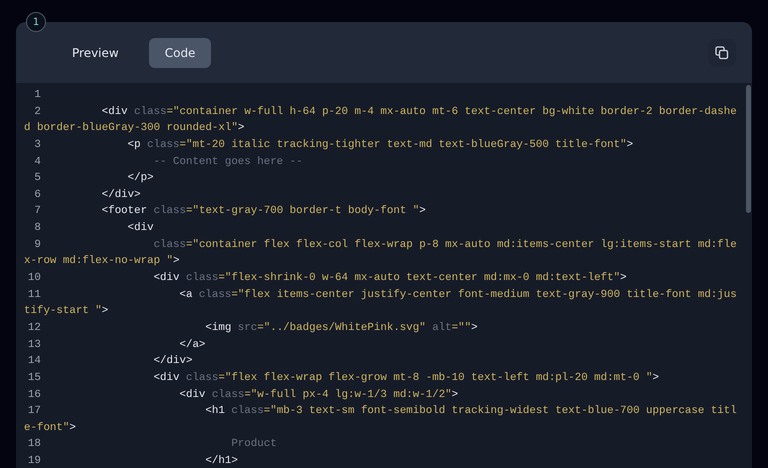 The width and height of the screenshot is (768, 468). I want to click on line-number: 4, so click(37, 162).